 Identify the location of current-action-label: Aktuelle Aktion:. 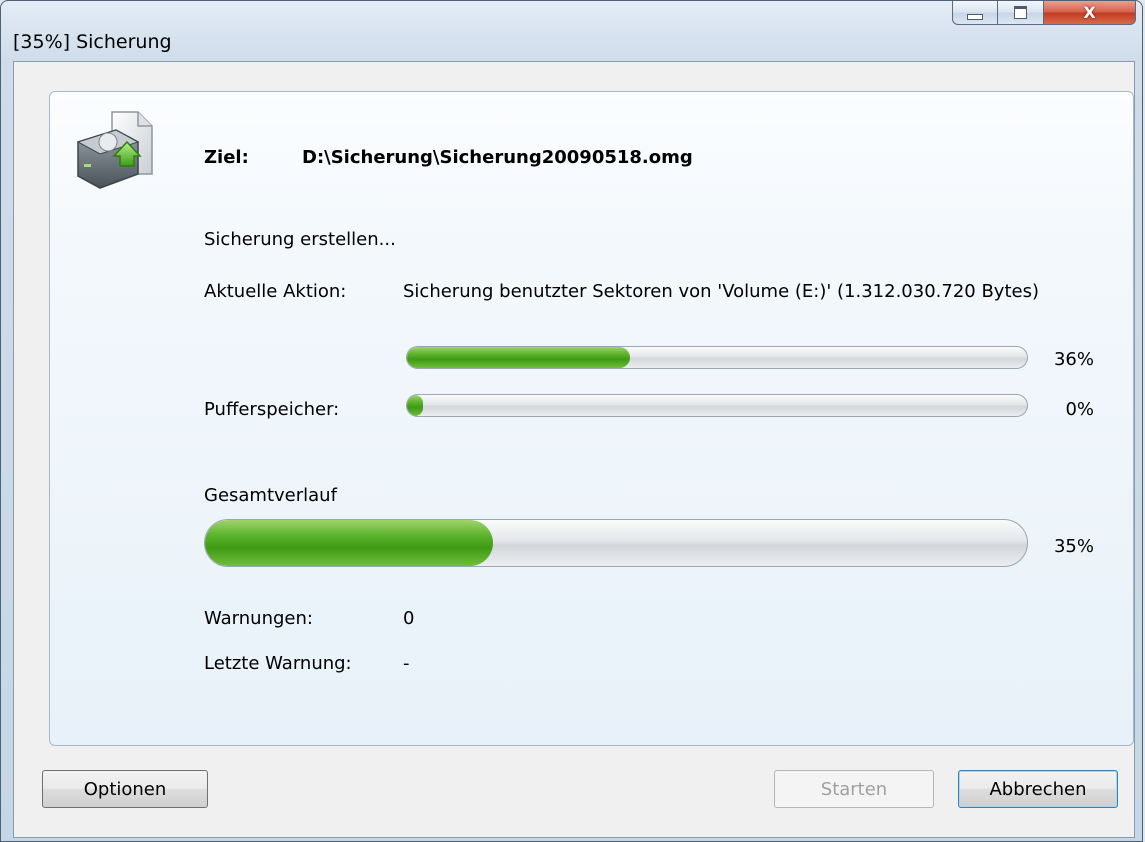
(275, 291).